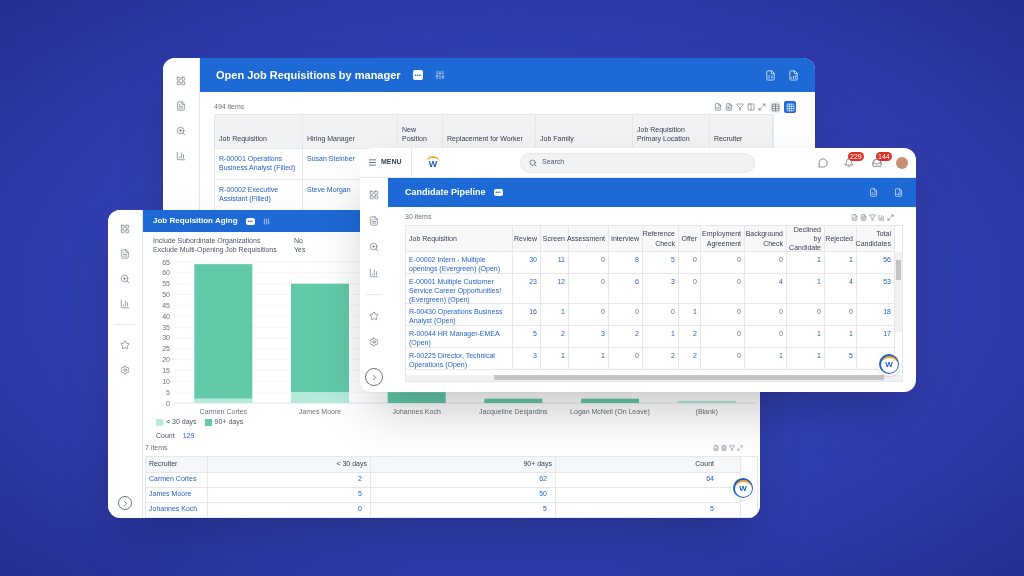 The width and height of the screenshot is (1024, 576). What do you see at coordinates (902, 162) in the screenshot?
I see `avatar` at bounding box center [902, 162].